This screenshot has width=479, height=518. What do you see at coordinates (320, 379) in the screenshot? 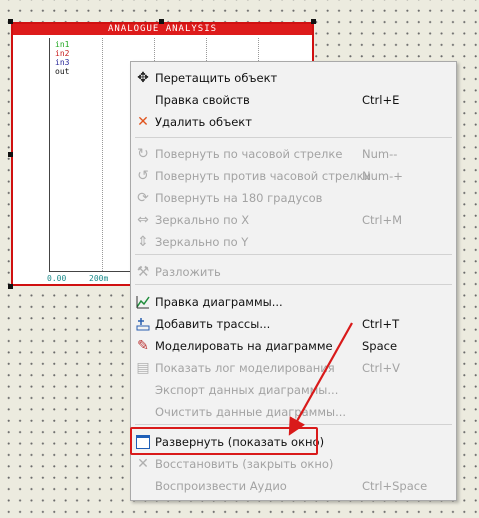
I see `annotation-arrow-icon` at bounding box center [320, 379].